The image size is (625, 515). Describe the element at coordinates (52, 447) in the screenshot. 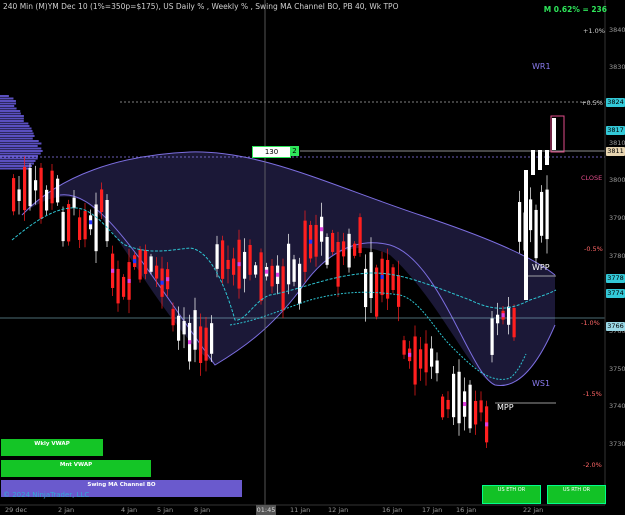

I see `legend-weekly-vwap: Wkly VWAP` at that location.